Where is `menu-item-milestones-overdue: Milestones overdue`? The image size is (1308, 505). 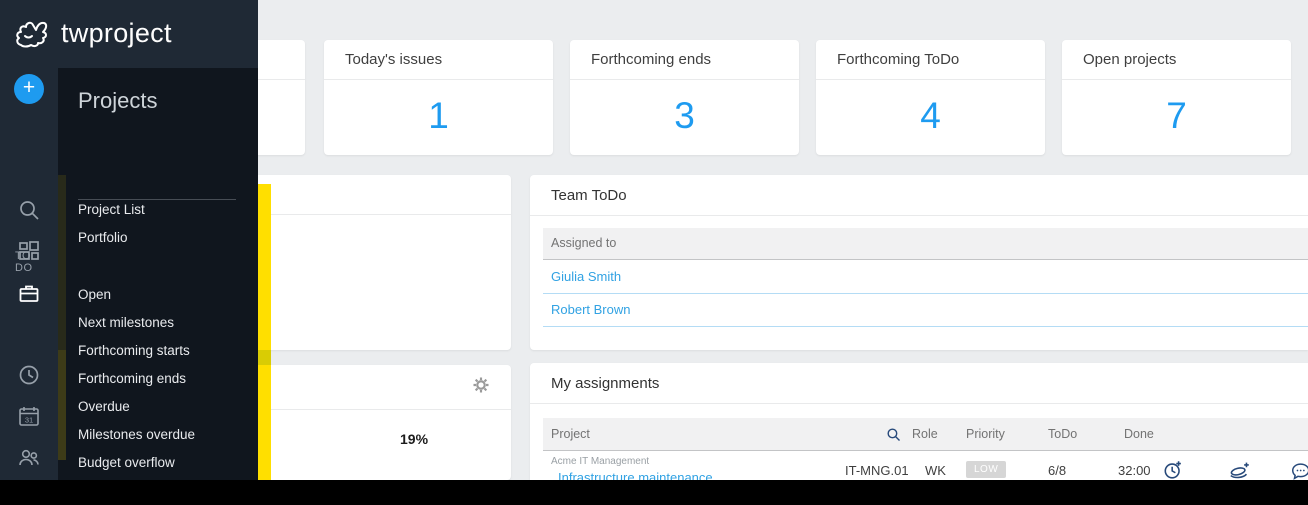
menu-item-milestones-overdue: Milestones overdue is located at coordinates (136, 435).